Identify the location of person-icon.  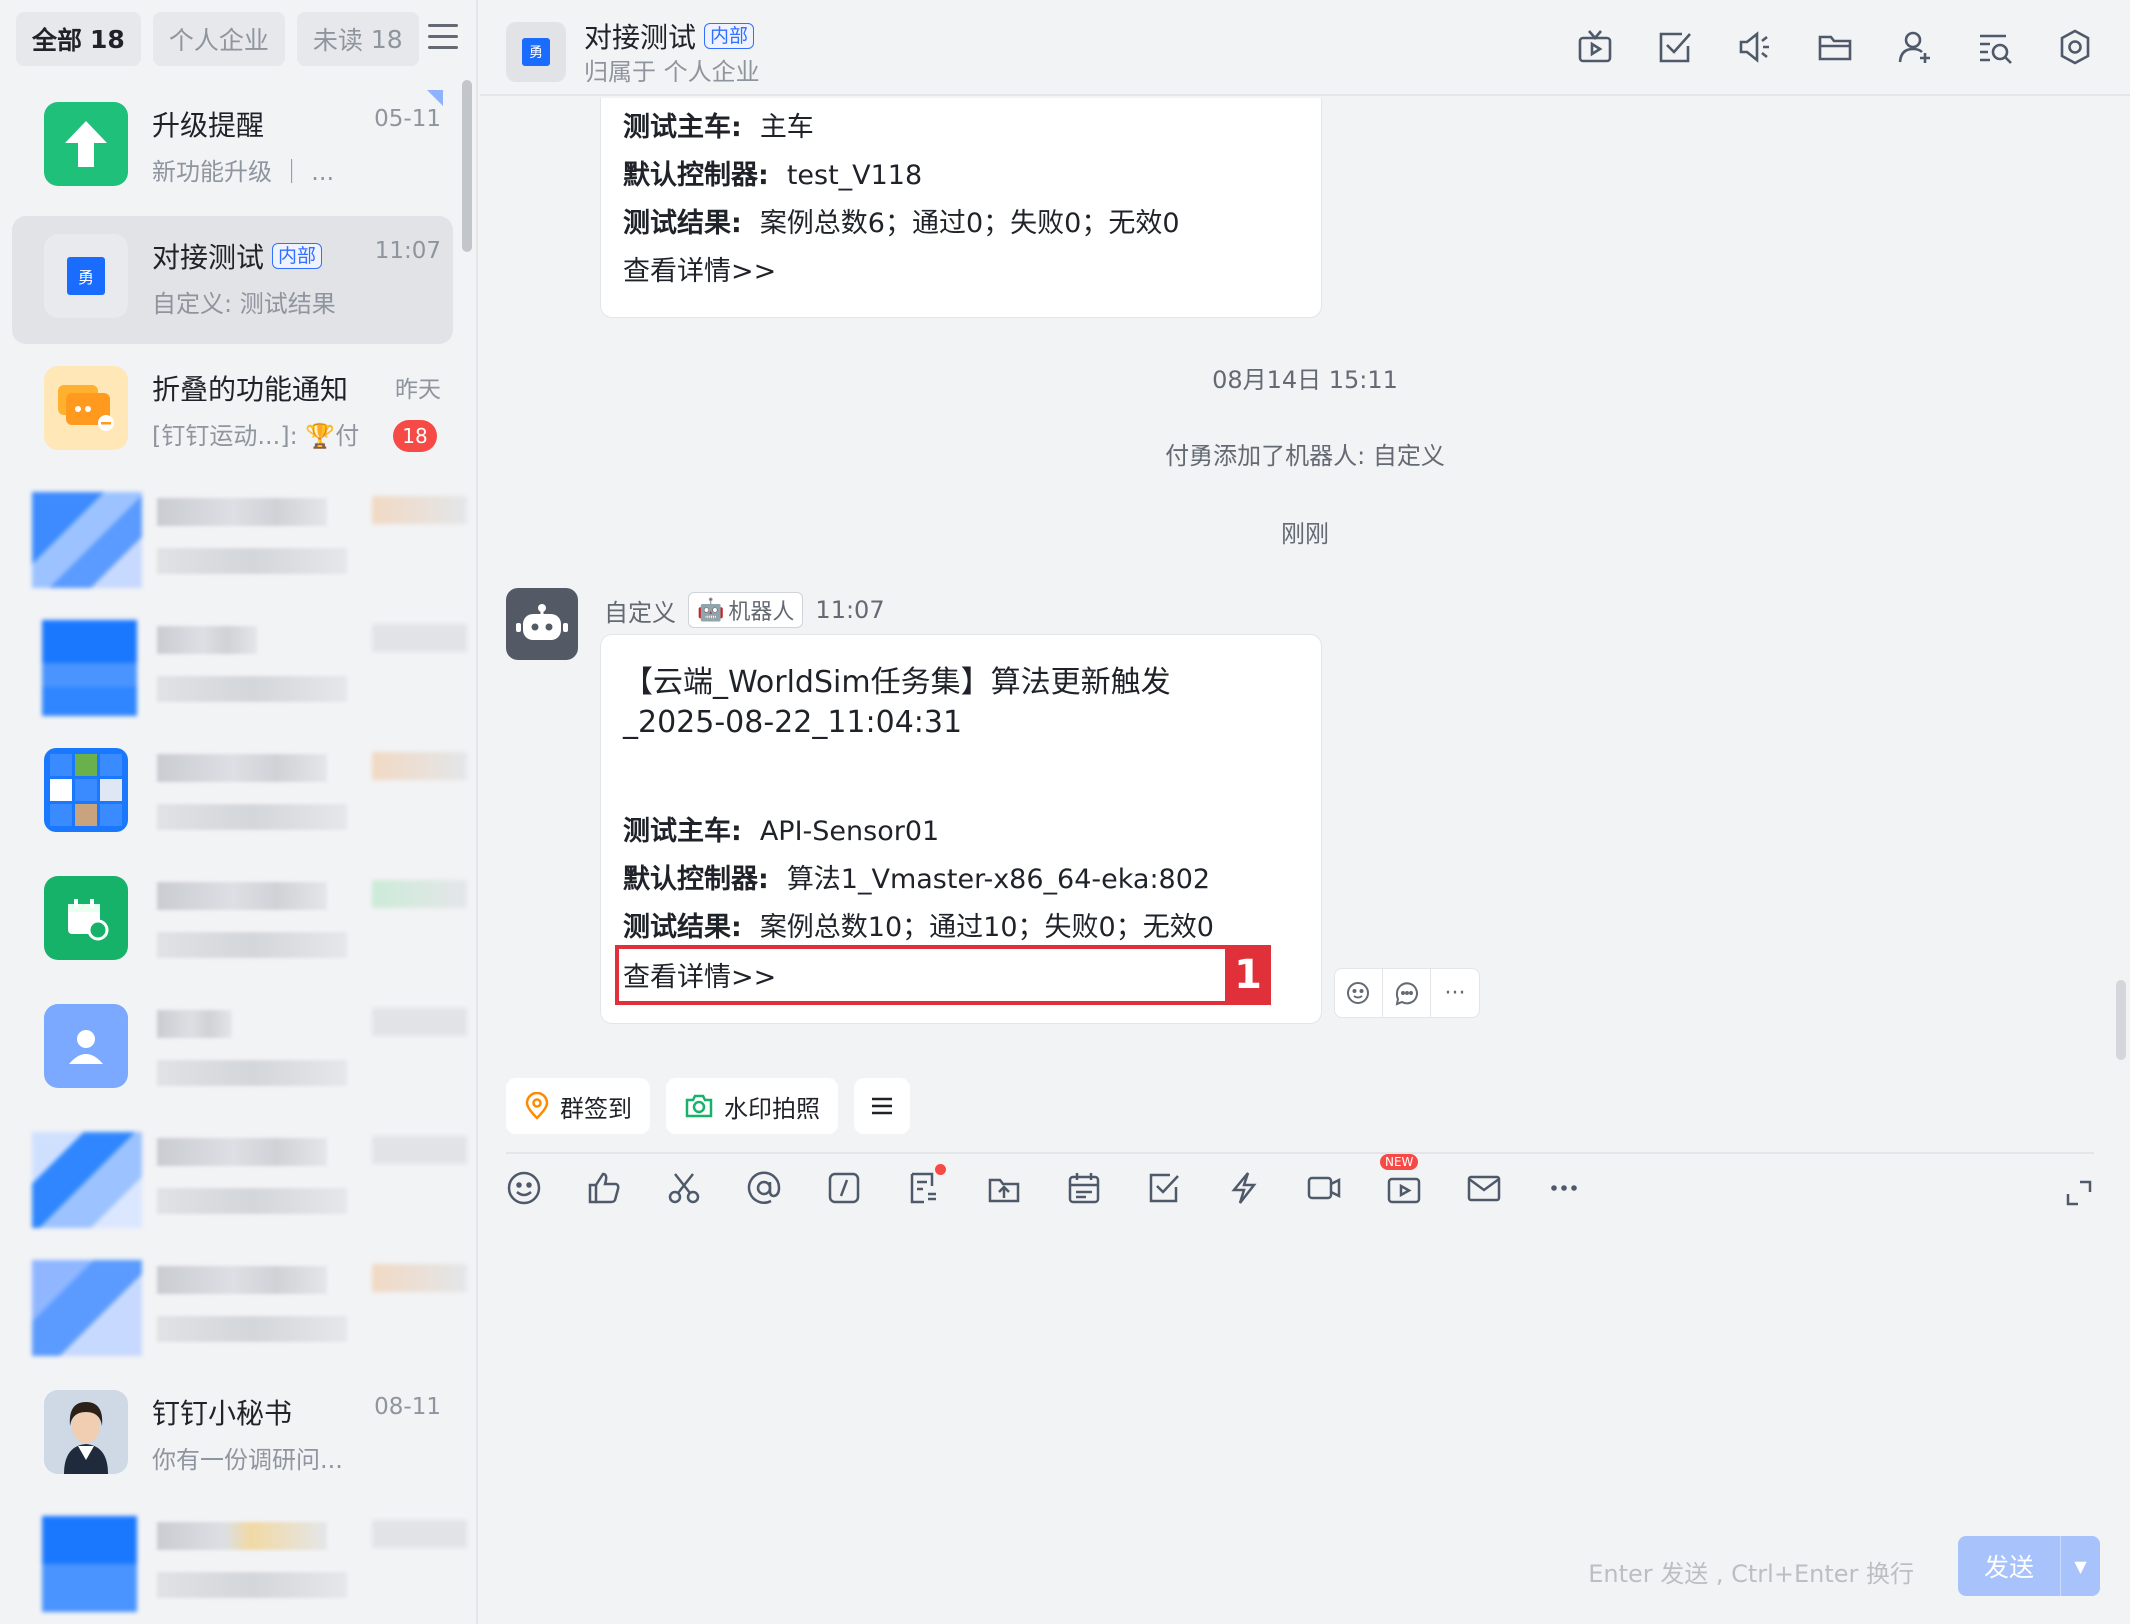
(86, 1046).